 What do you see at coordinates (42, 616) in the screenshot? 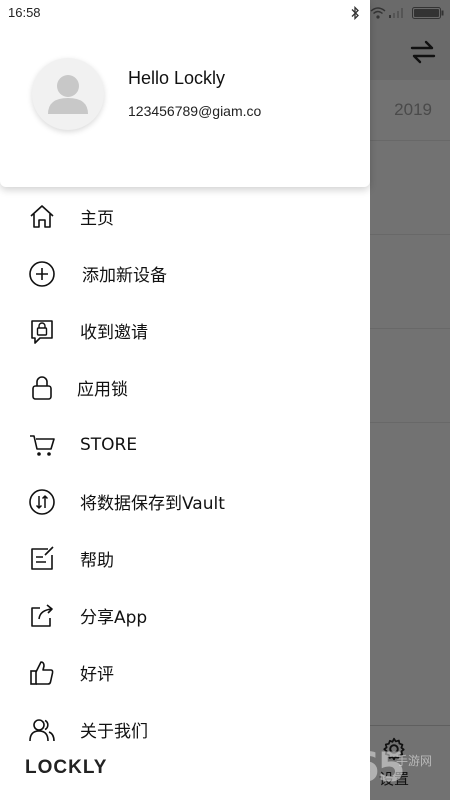
I see `share-icon` at bounding box center [42, 616].